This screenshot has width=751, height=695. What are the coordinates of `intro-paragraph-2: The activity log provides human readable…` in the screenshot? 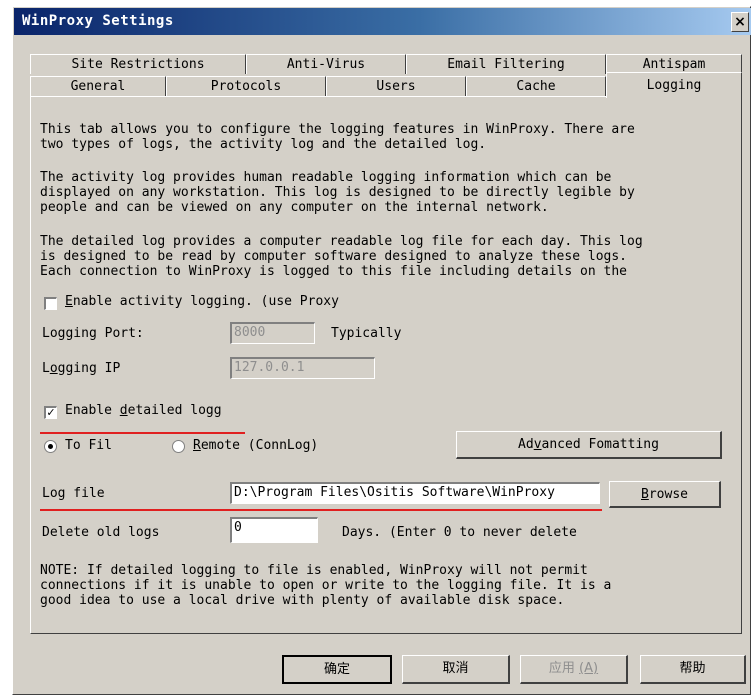 It's located at (337, 192).